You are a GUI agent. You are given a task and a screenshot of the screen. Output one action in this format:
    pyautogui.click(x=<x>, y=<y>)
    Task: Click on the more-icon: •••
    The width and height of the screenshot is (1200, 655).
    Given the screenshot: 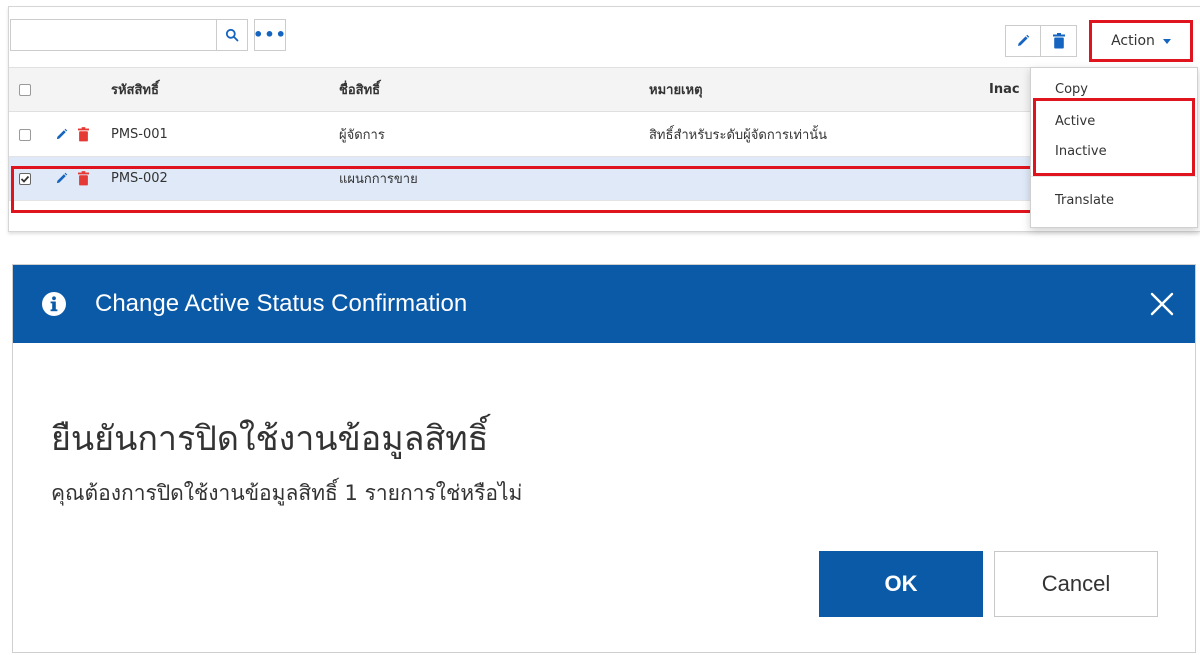 What is the action you would take?
    pyautogui.click(x=270, y=34)
    